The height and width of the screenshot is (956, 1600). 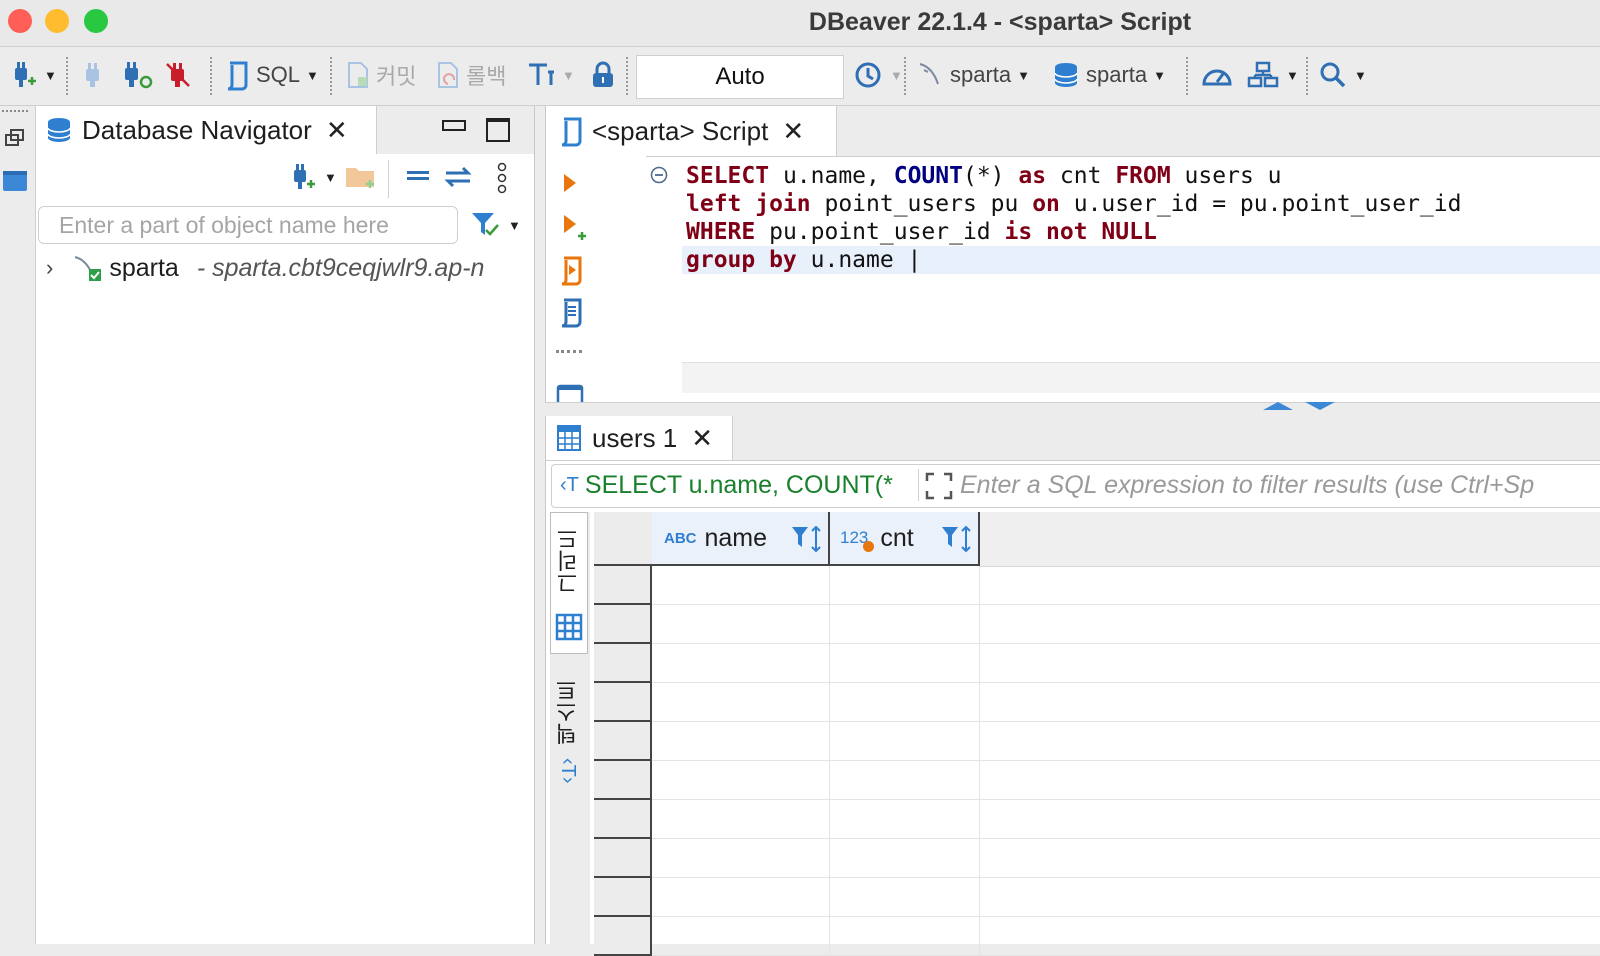 I want to click on editor-results-splitter, so click(x=1072, y=409).